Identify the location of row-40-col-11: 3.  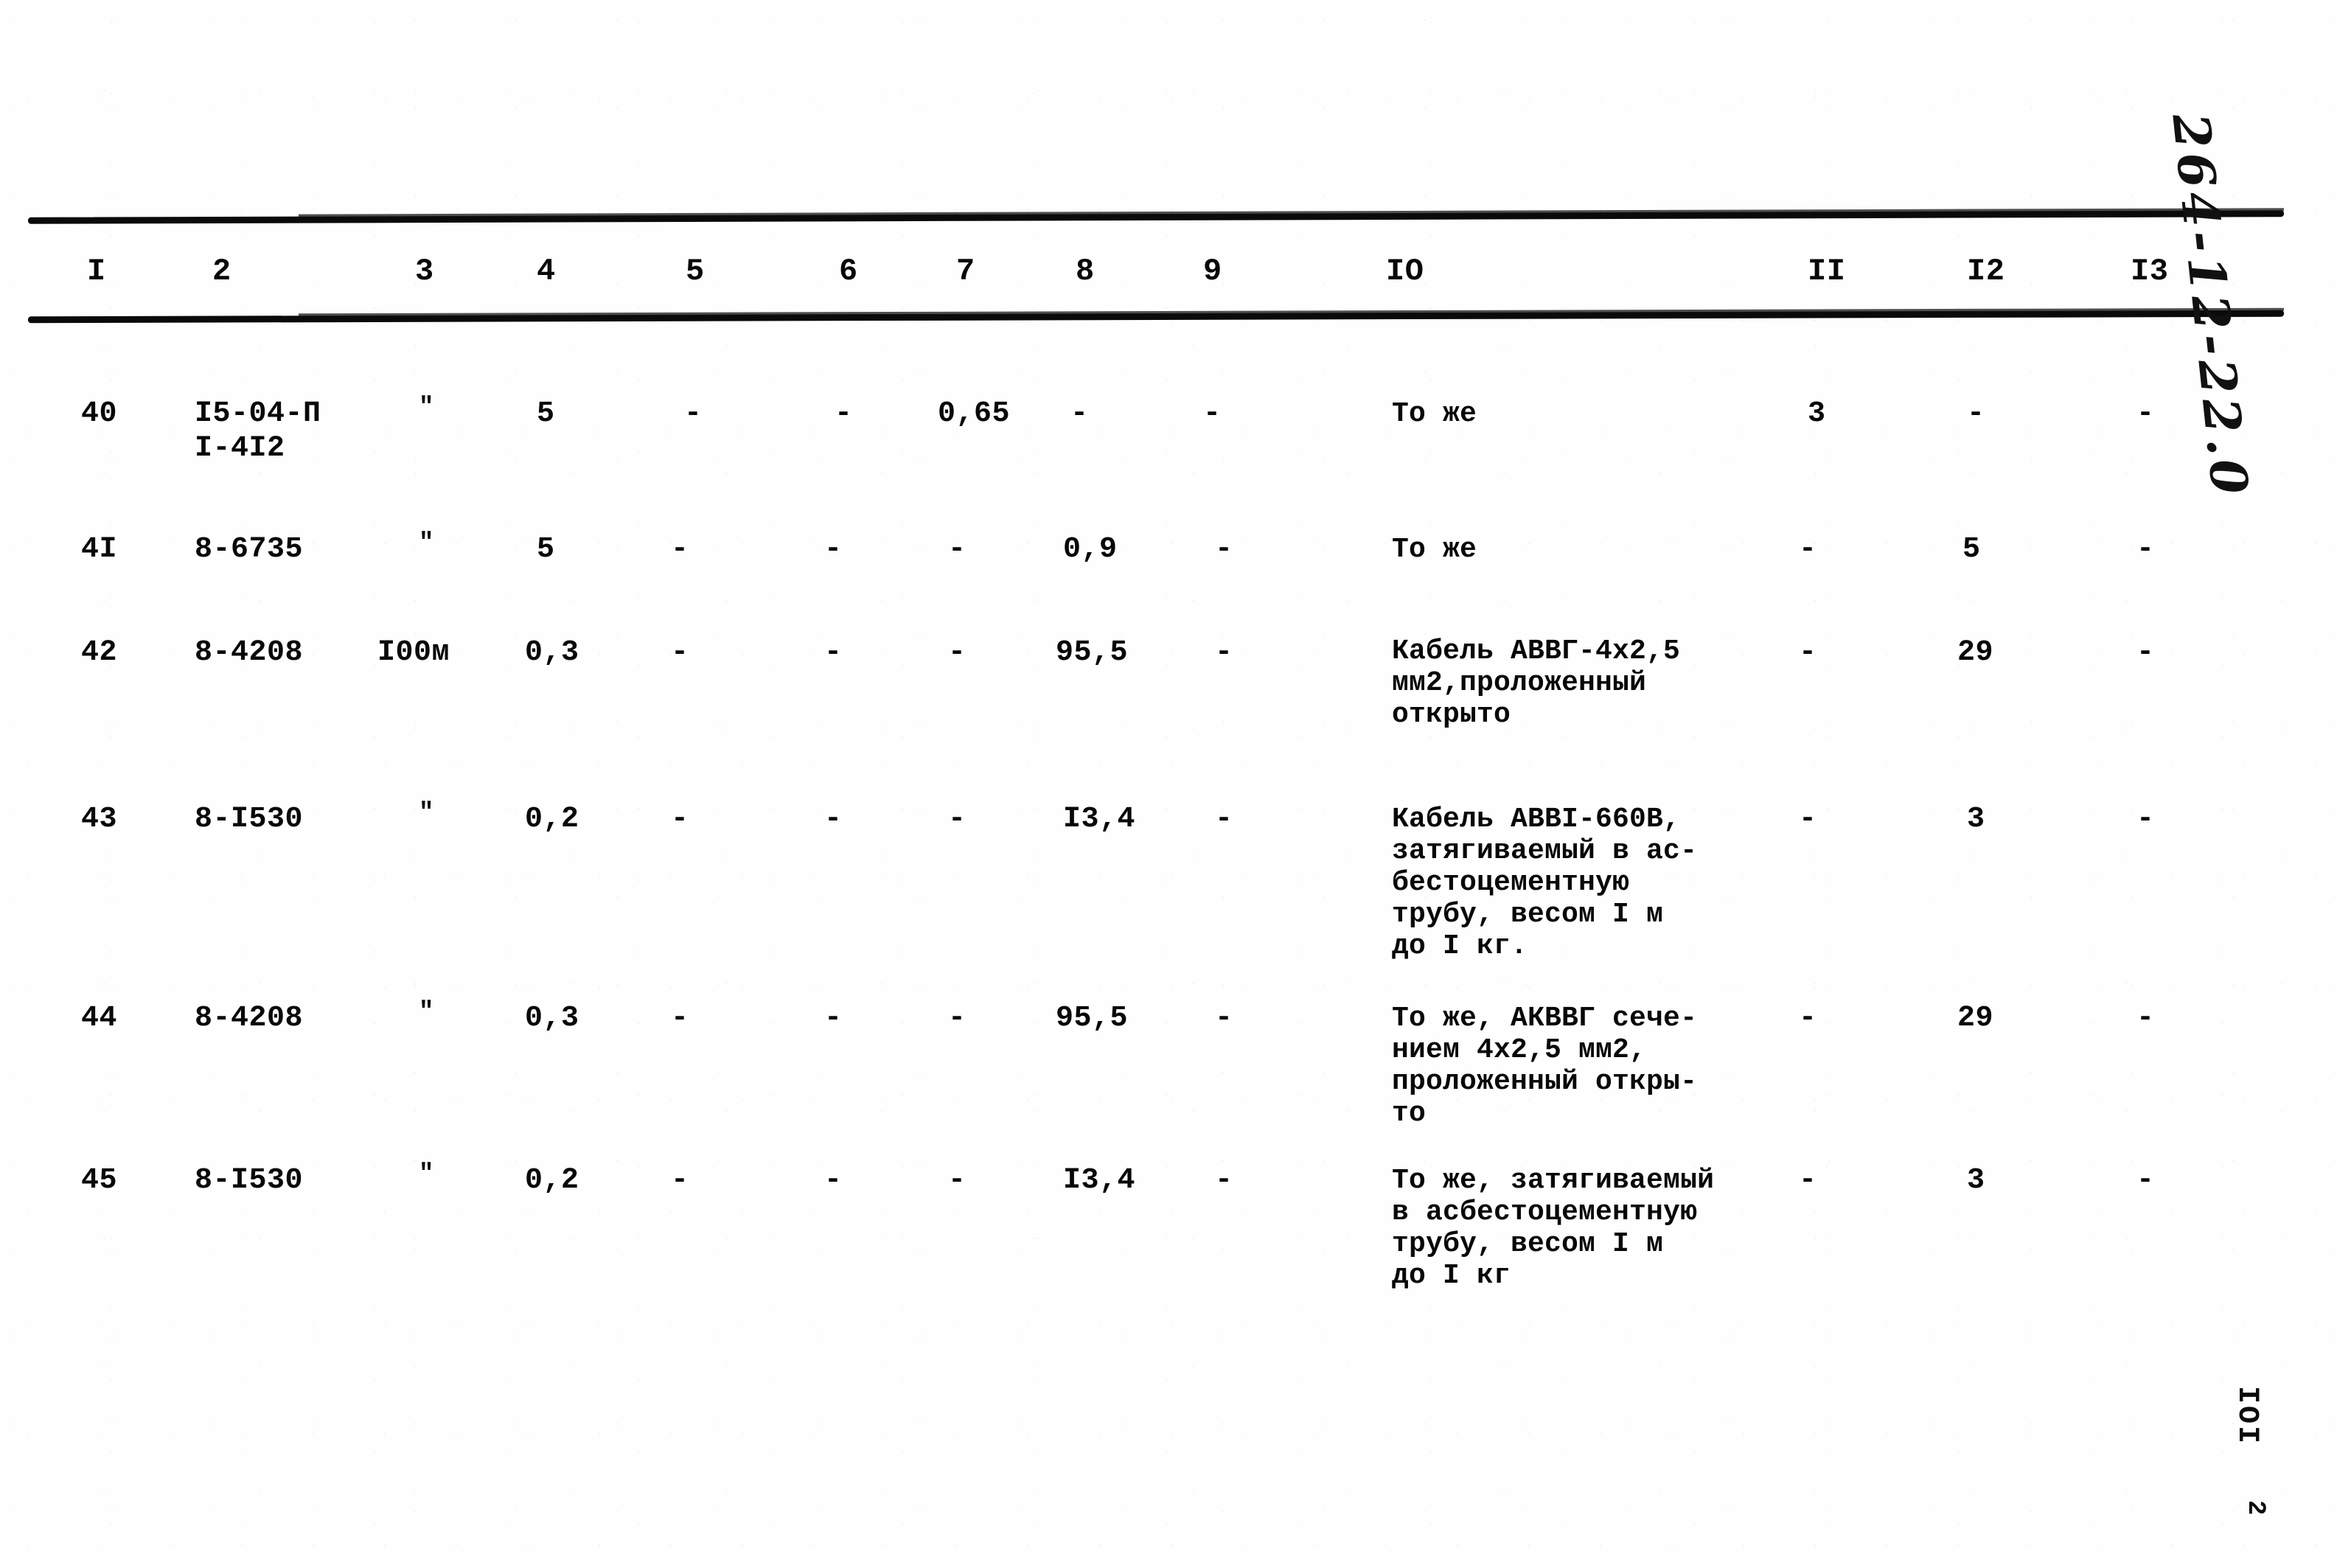
(1817, 414).